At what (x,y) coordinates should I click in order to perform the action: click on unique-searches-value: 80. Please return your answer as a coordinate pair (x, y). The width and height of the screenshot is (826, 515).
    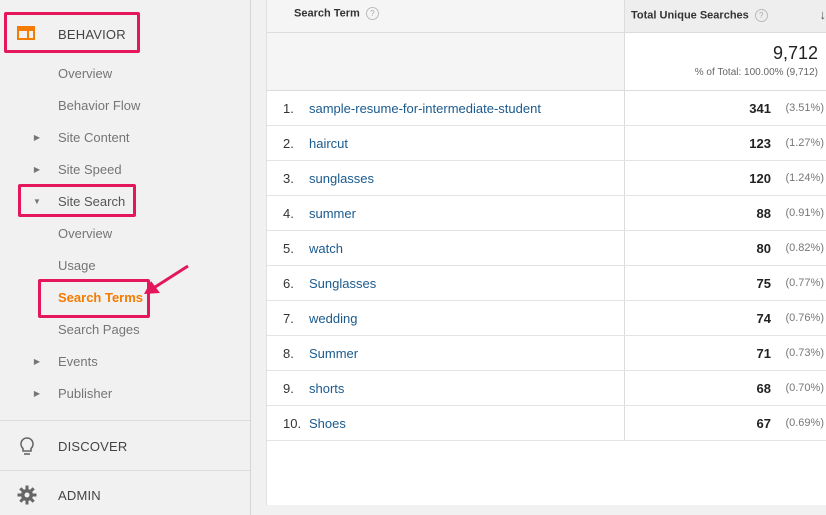
    Looking at the image, I should click on (763, 248).